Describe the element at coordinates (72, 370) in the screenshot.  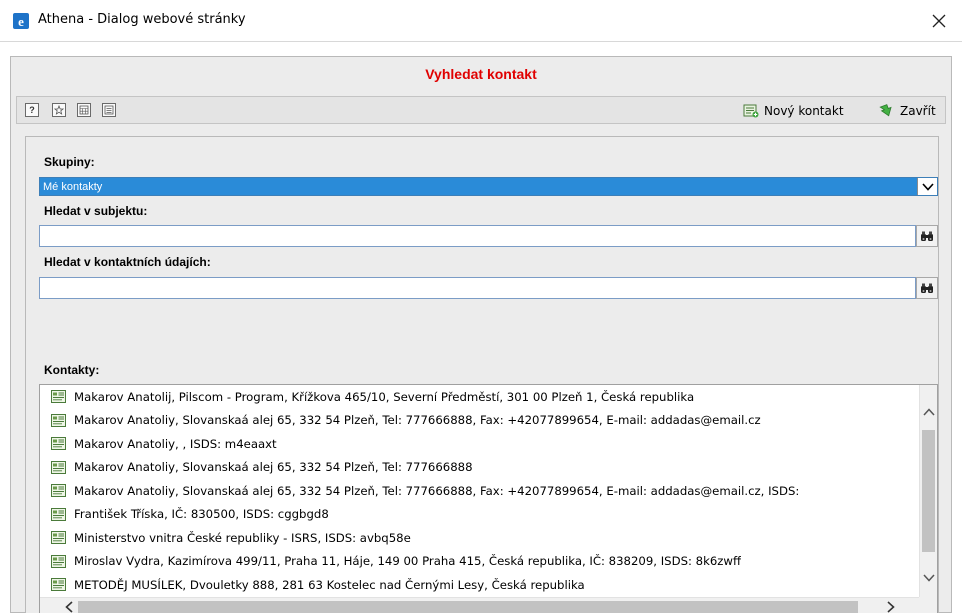
I see `contacts-label: Kontakty:` at that location.